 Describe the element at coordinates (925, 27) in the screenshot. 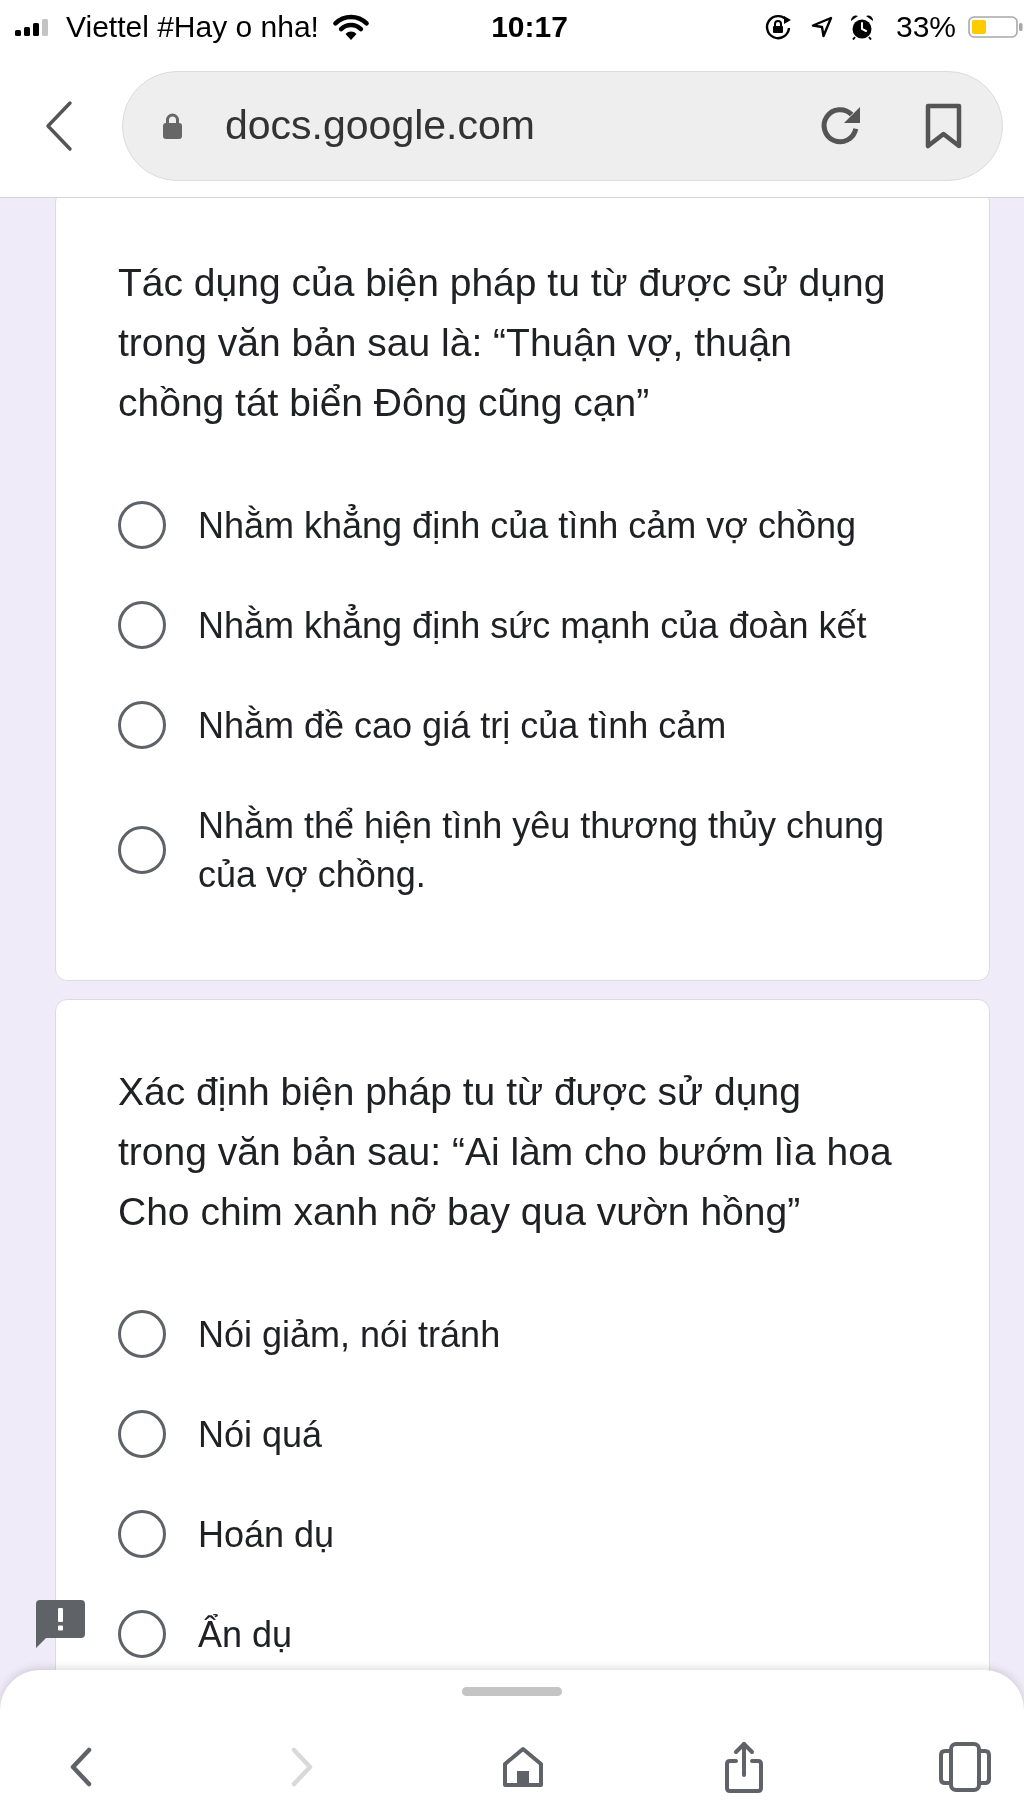

I see `battery-percent: 33%` at that location.